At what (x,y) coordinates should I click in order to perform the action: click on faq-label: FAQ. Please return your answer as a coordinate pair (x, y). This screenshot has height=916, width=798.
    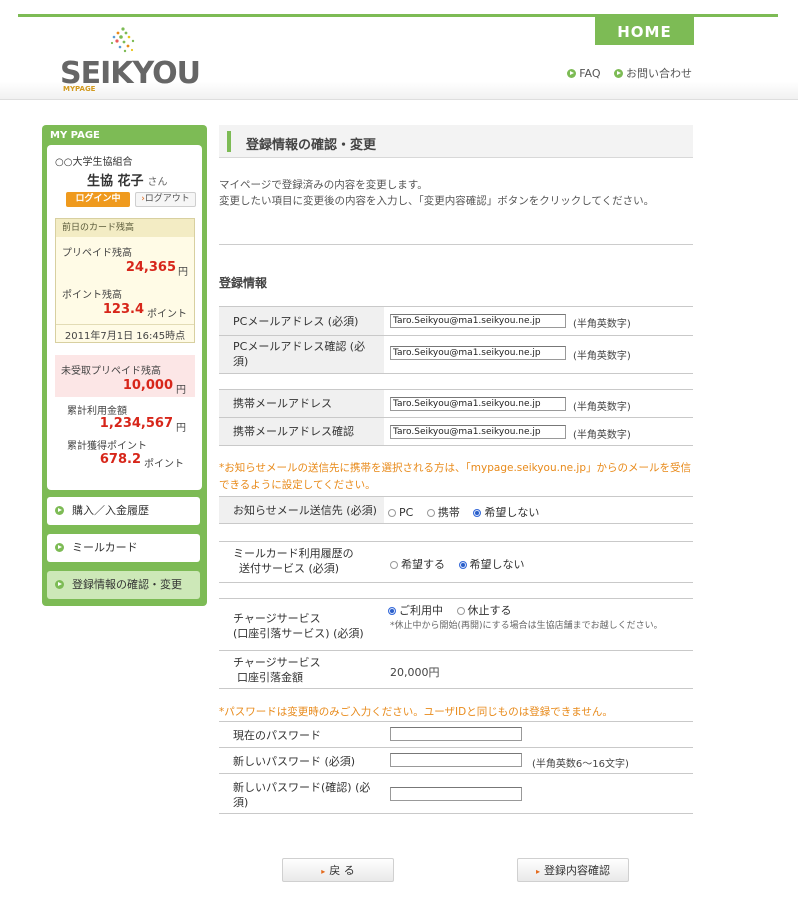
    Looking at the image, I should click on (590, 73).